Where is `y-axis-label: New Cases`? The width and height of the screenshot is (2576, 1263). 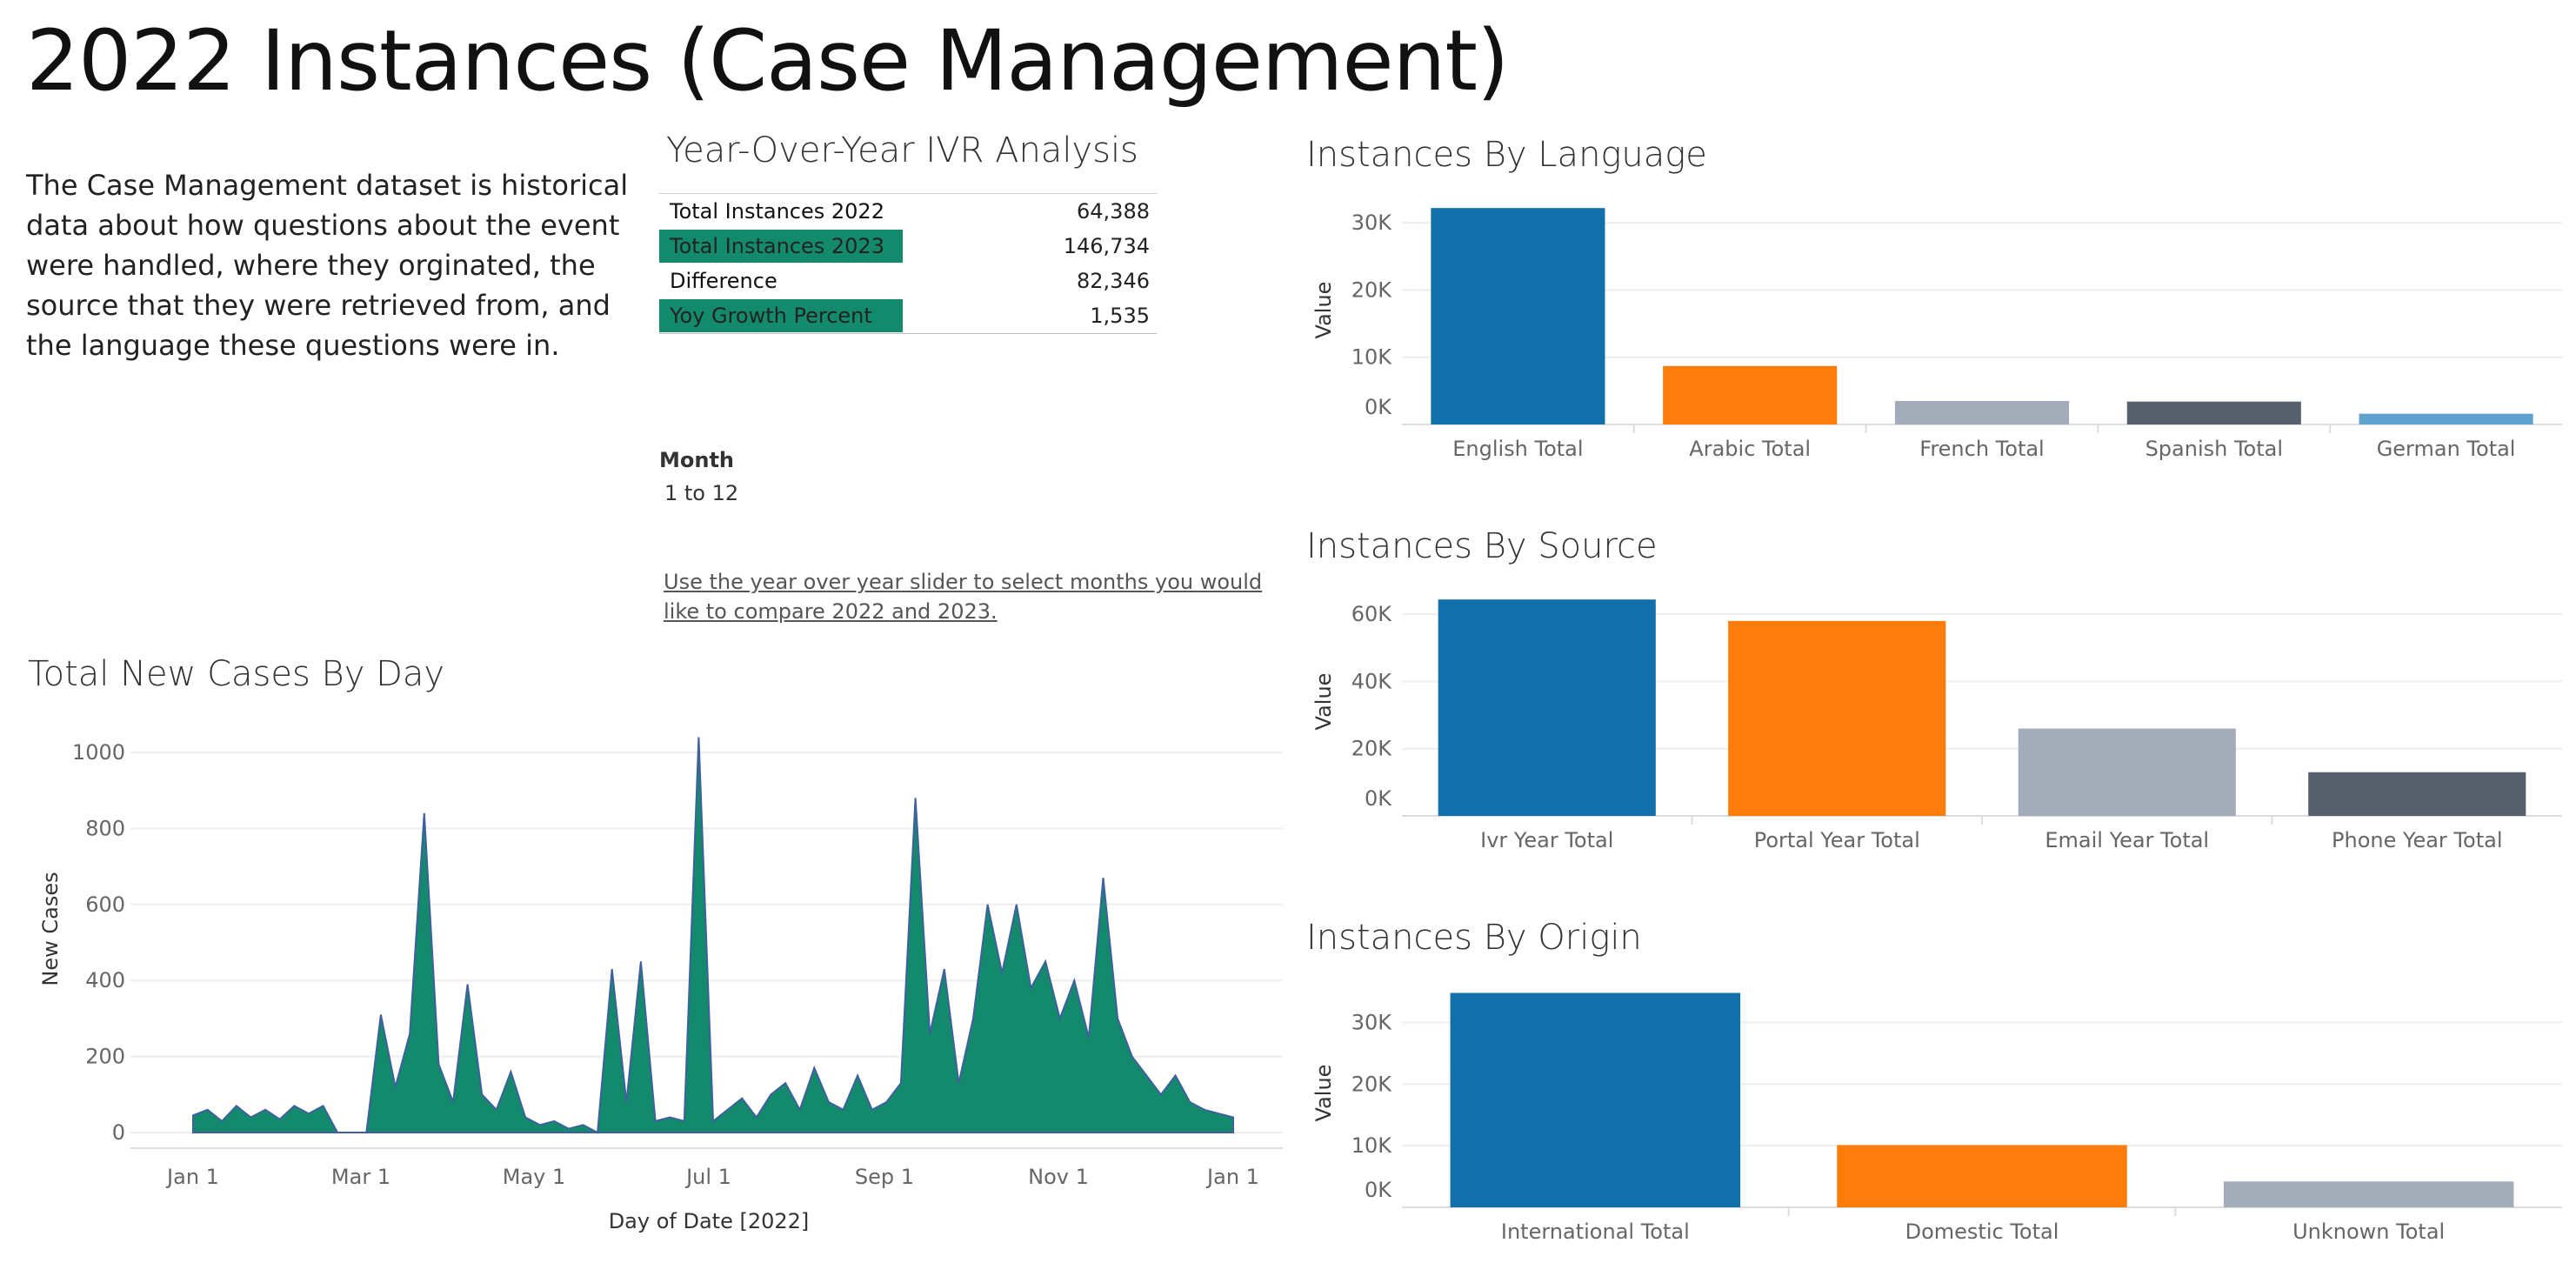 y-axis-label: New Cases is located at coordinates (50, 929).